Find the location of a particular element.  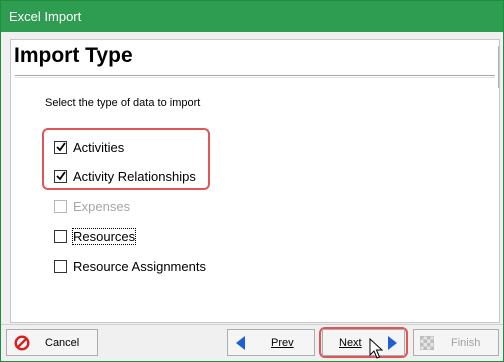

left-arrow-icon is located at coordinates (241, 343).